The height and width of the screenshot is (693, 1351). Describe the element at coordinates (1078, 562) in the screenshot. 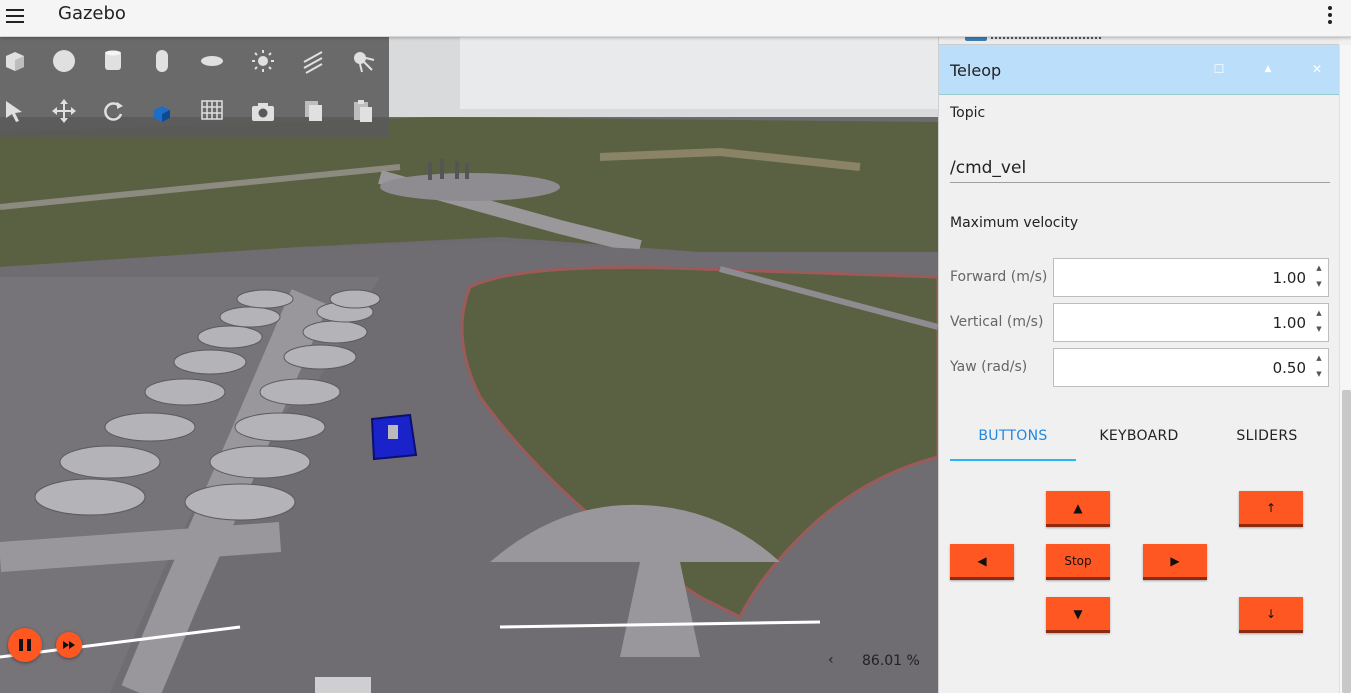

I see `stop-button: Stop` at that location.